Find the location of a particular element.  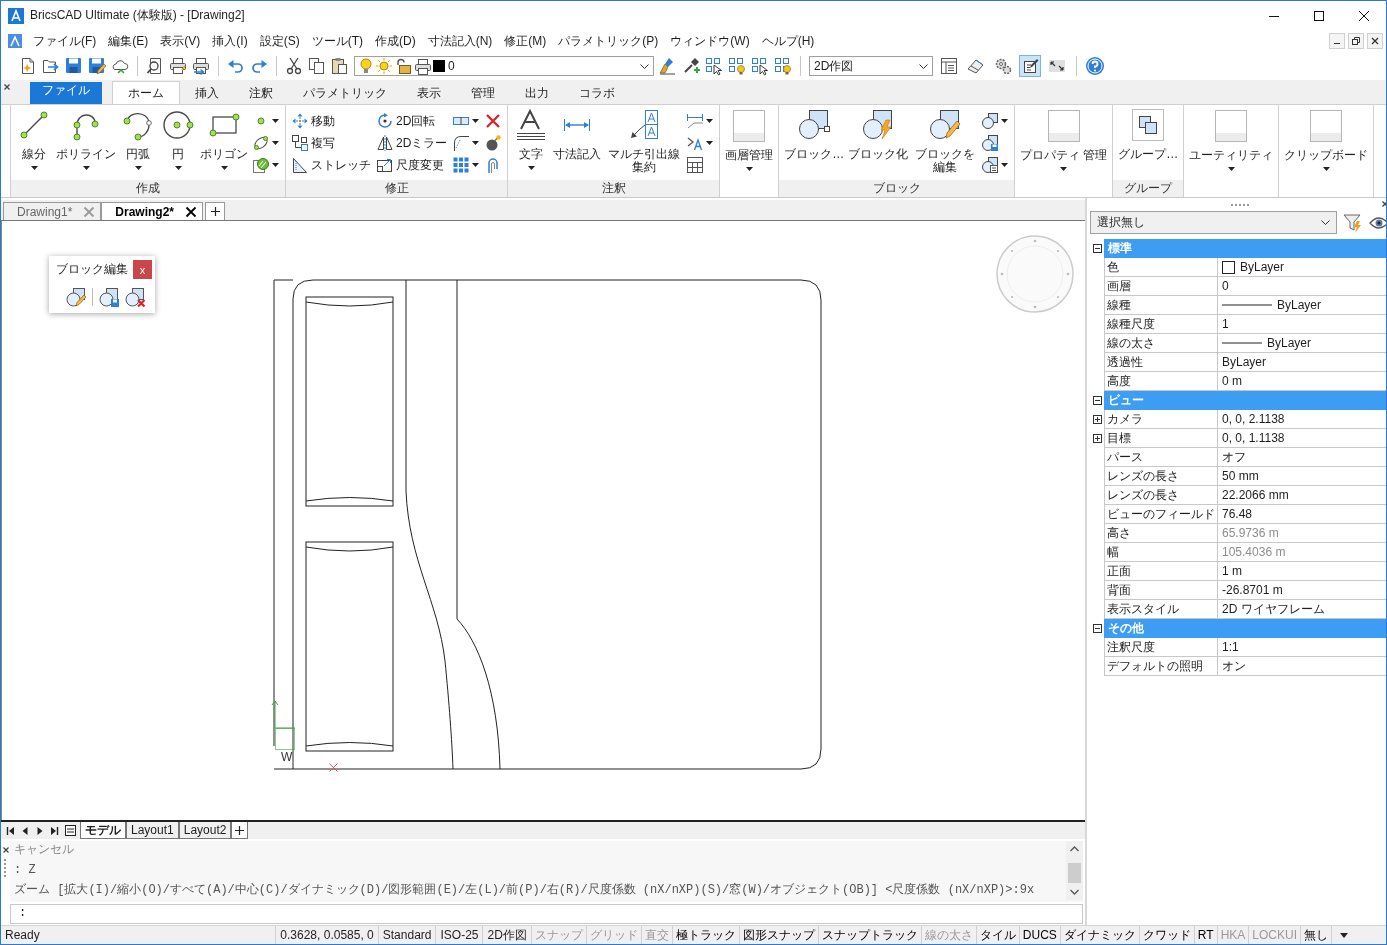

ribbon-tab: 管理 is located at coordinates (483, 93).